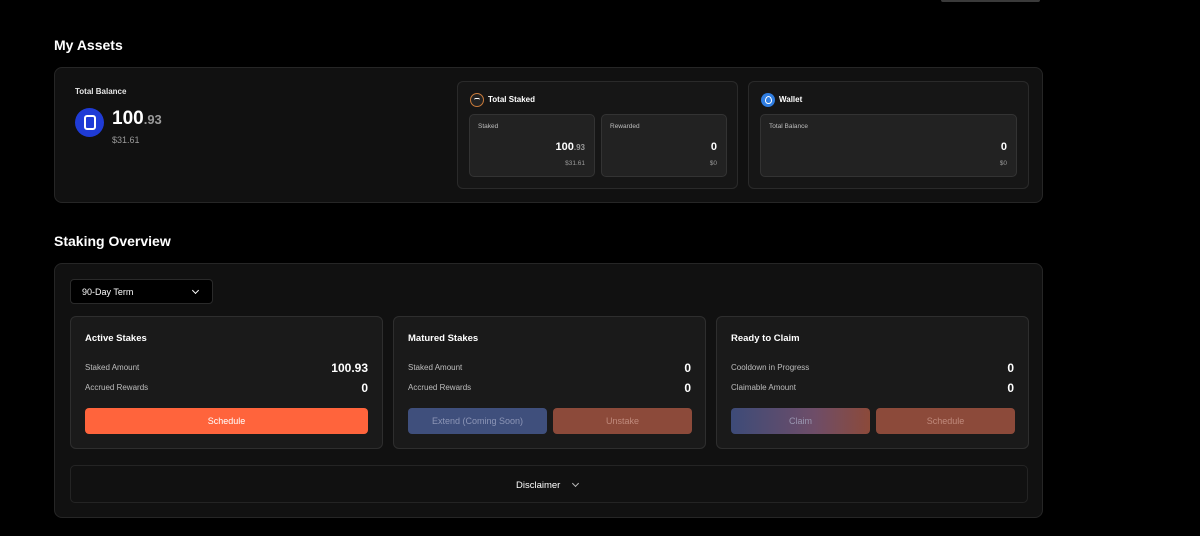 This screenshot has height=536, width=1200. Describe the element at coordinates (108, 292) in the screenshot. I see `term-select-value: 90-Day Term` at that location.